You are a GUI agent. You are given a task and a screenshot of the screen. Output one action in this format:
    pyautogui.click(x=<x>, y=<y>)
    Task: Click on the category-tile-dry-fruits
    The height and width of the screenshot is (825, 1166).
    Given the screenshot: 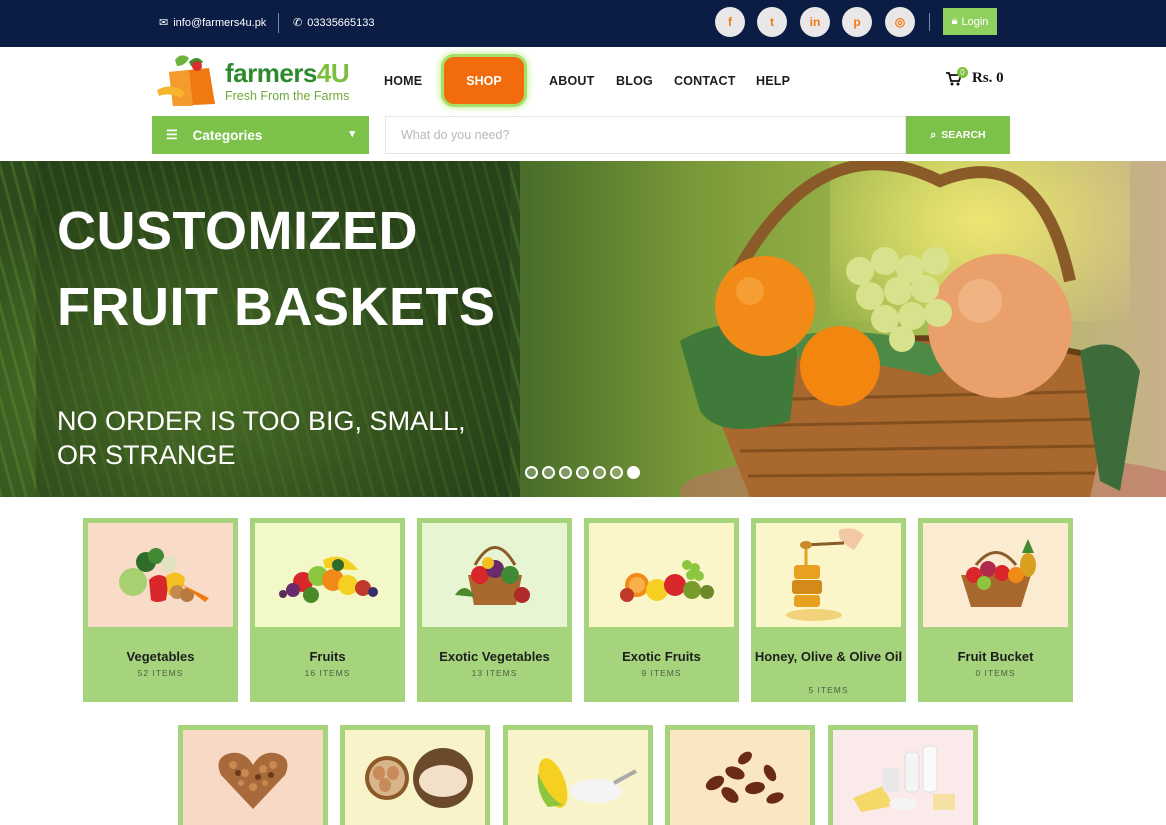 What is the action you would take?
    pyautogui.click(x=253, y=775)
    